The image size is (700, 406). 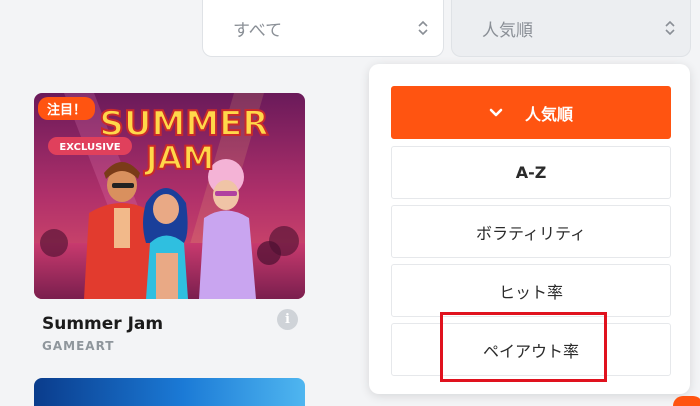 I want to click on sort-option-hit-rate: ヒット率, so click(x=531, y=290).